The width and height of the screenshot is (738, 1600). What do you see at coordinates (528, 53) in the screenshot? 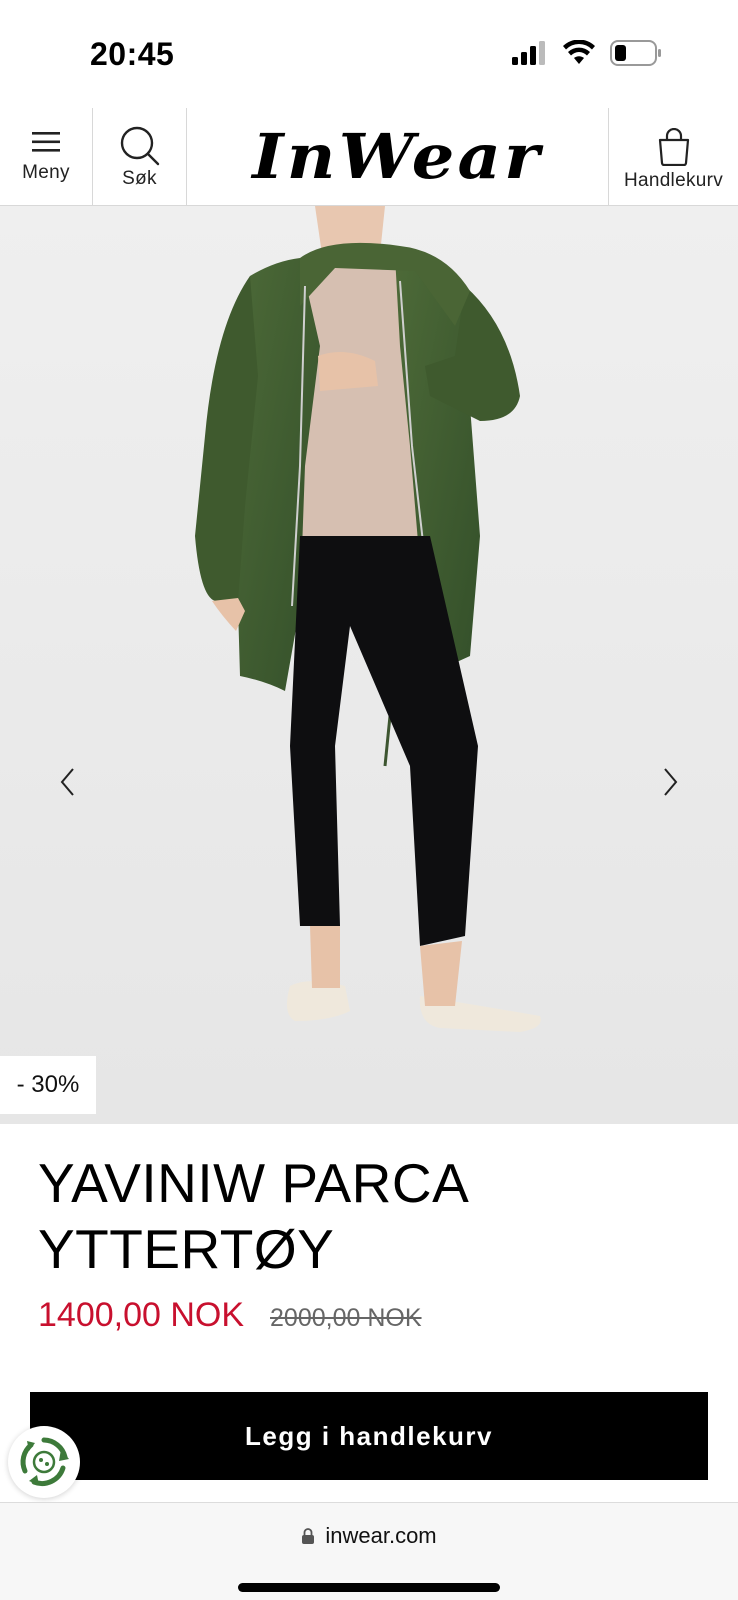
I see `signal-icon` at bounding box center [528, 53].